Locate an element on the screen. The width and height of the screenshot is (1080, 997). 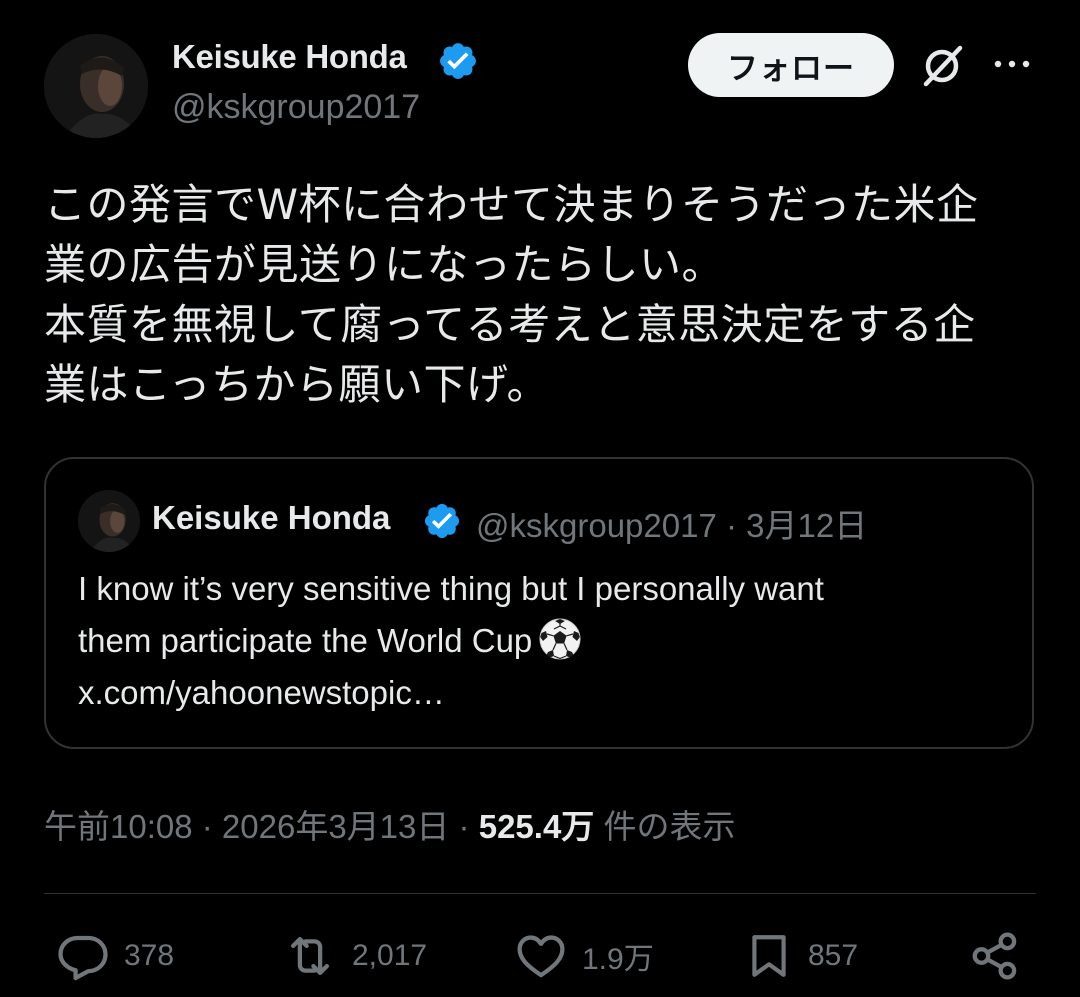
share-icon is located at coordinates (994, 956).